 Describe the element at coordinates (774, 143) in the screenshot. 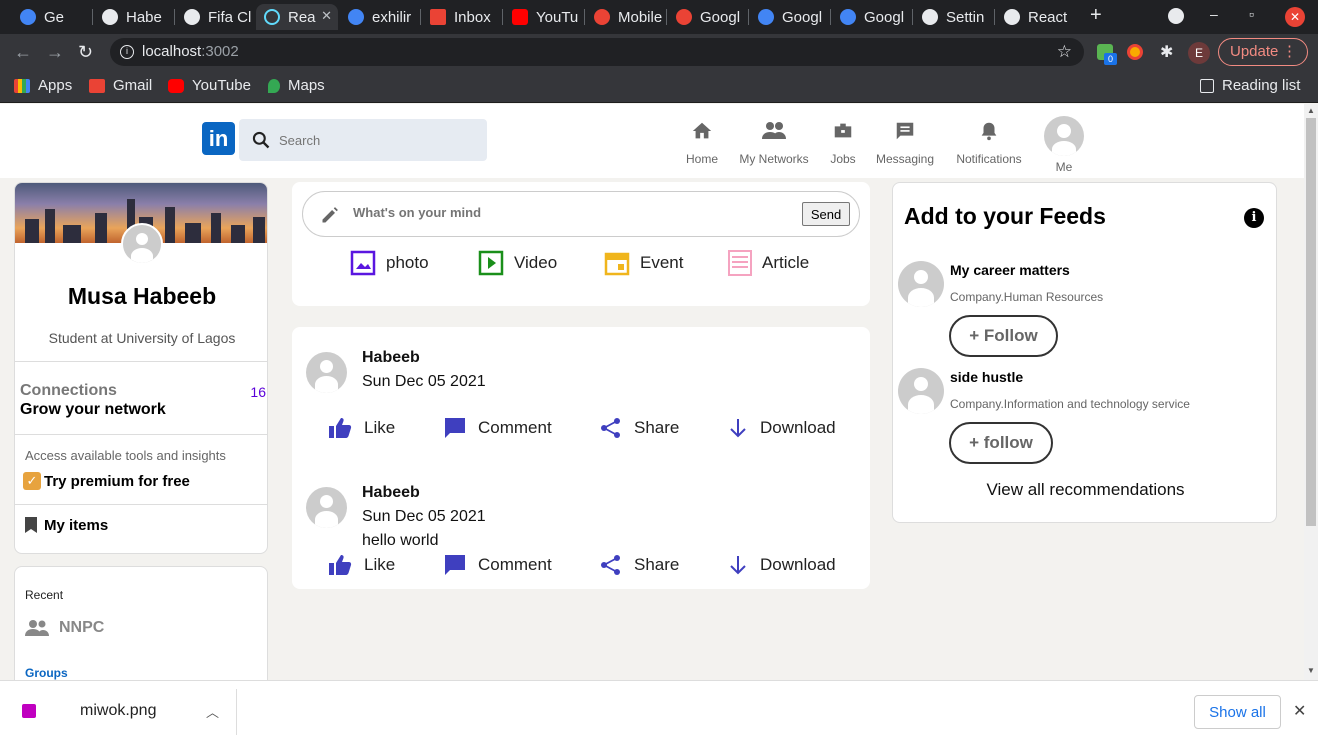

I see `nav-my-networks: My Networks` at that location.